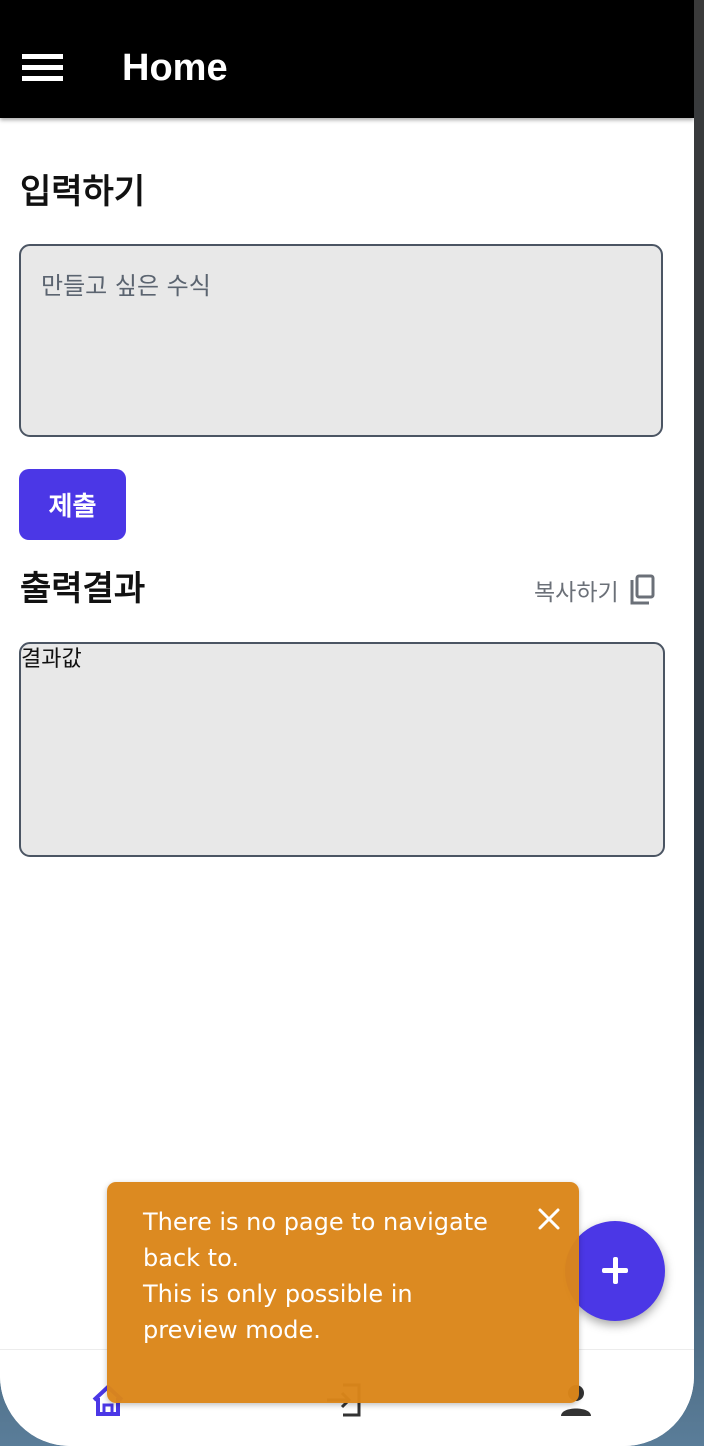 This screenshot has height=1446, width=704. Describe the element at coordinates (42, 68) in the screenshot. I see `hamburger-menu-icon` at that location.